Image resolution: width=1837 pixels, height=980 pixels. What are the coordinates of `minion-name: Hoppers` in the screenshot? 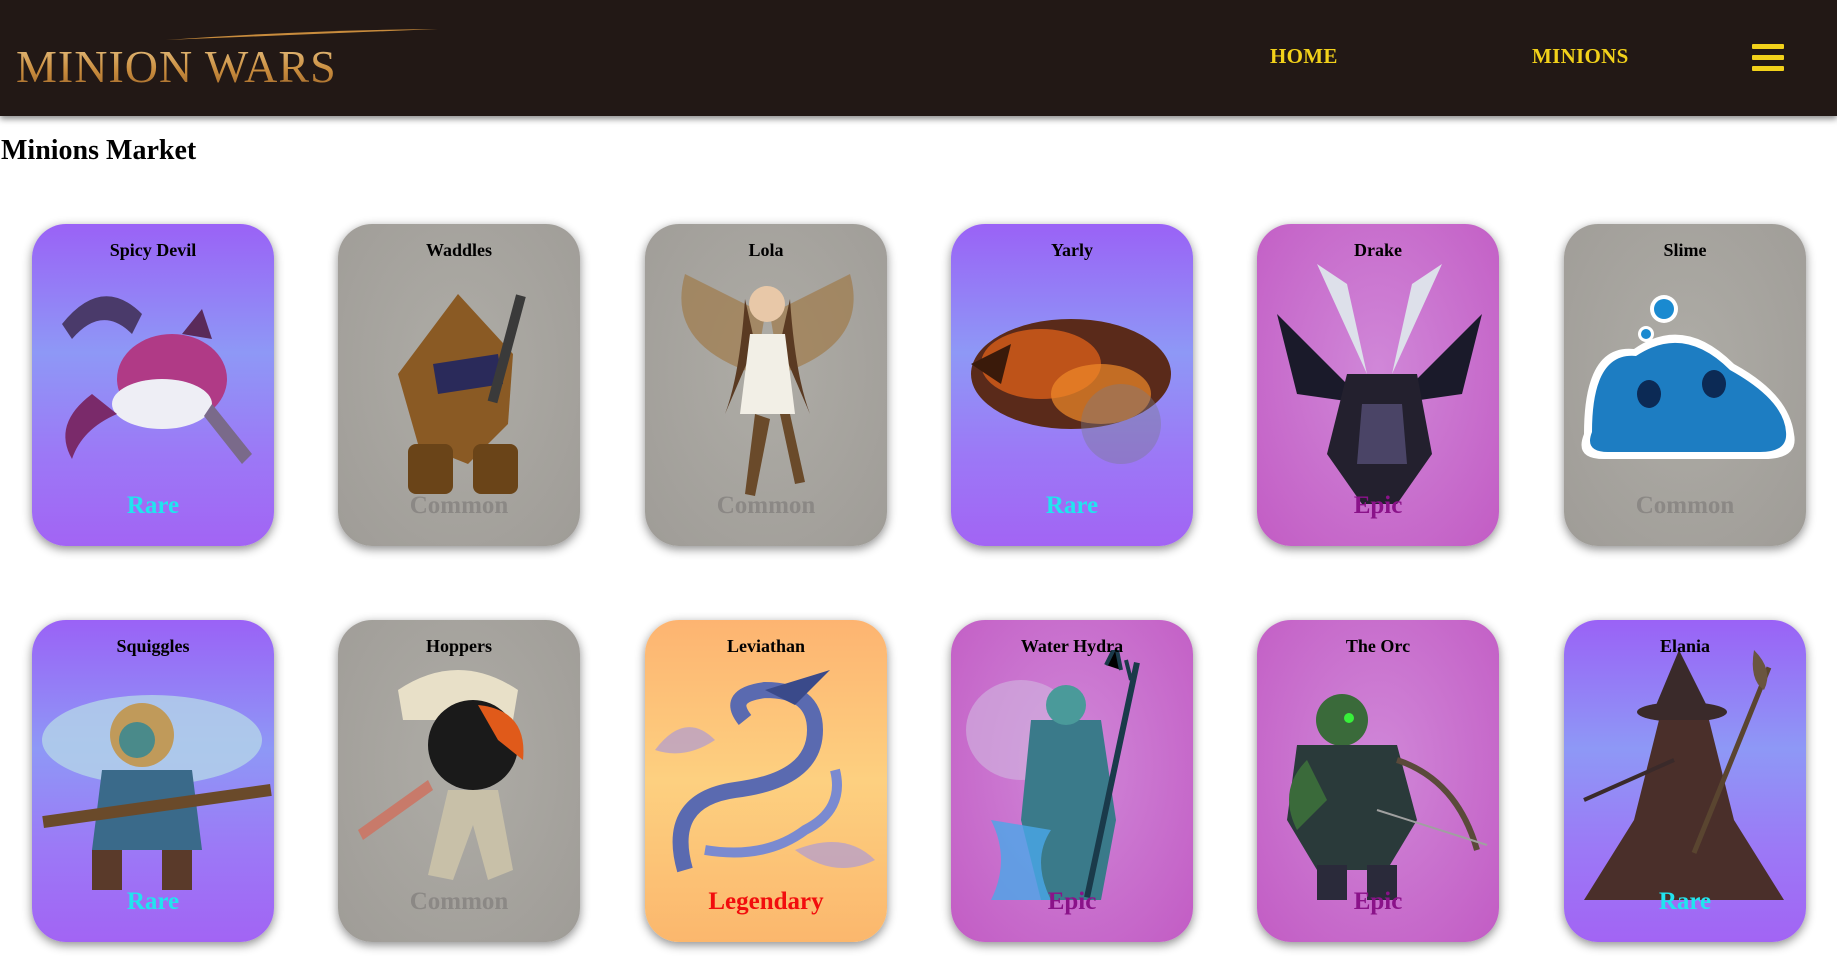 It's located at (458, 646).